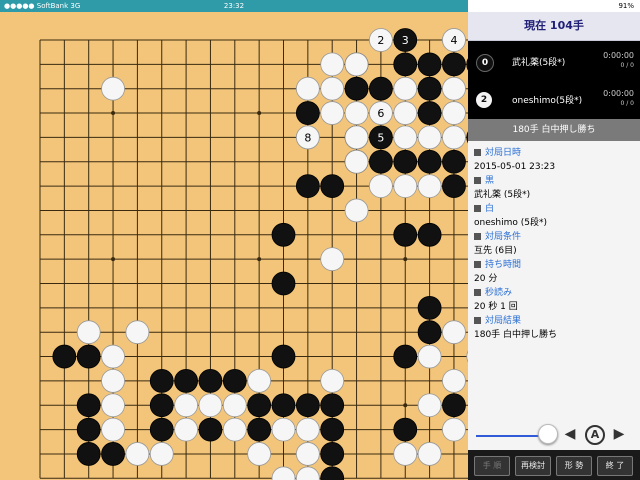 The width and height of the screenshot is (640, 480). I want to click on info-item-black: 黒武礼薬 (5段*), so click(554, 188).